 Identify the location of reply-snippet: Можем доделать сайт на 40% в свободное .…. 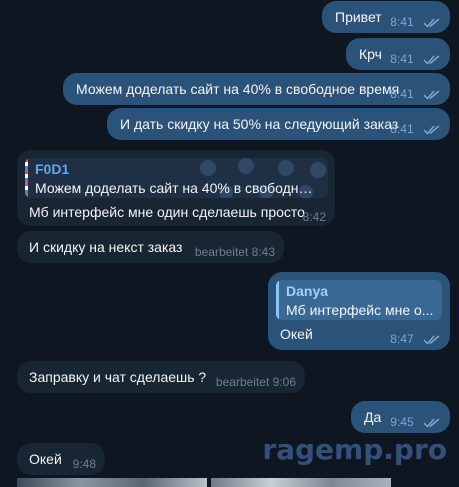
(177, 188).